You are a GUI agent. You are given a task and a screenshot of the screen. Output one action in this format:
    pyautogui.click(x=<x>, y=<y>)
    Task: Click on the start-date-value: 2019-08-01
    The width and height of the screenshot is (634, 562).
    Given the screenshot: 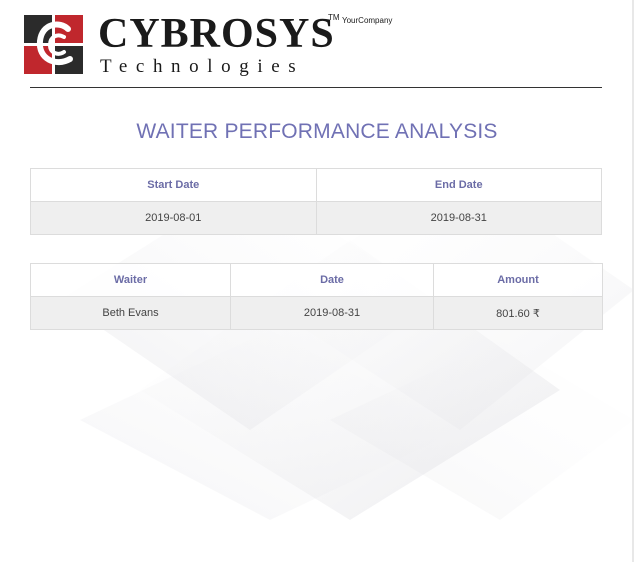 What is the action you would take?
    pyautogui.click(x=173, y=218)
    